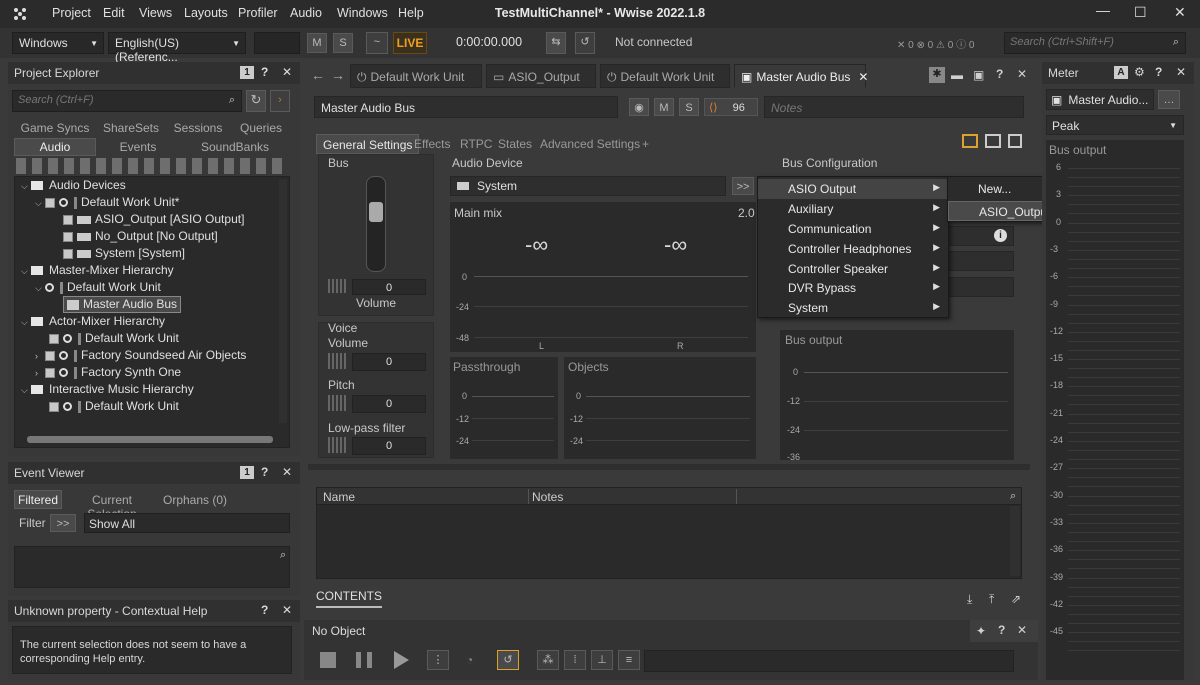 Image resolution: width=1200 pixels, height=685 pixels. What do you see at coordinates (107, 203) in the screenshot?
I see `tree-item: ⌵ Default Work Unit*` at bounding box center [107, 203].